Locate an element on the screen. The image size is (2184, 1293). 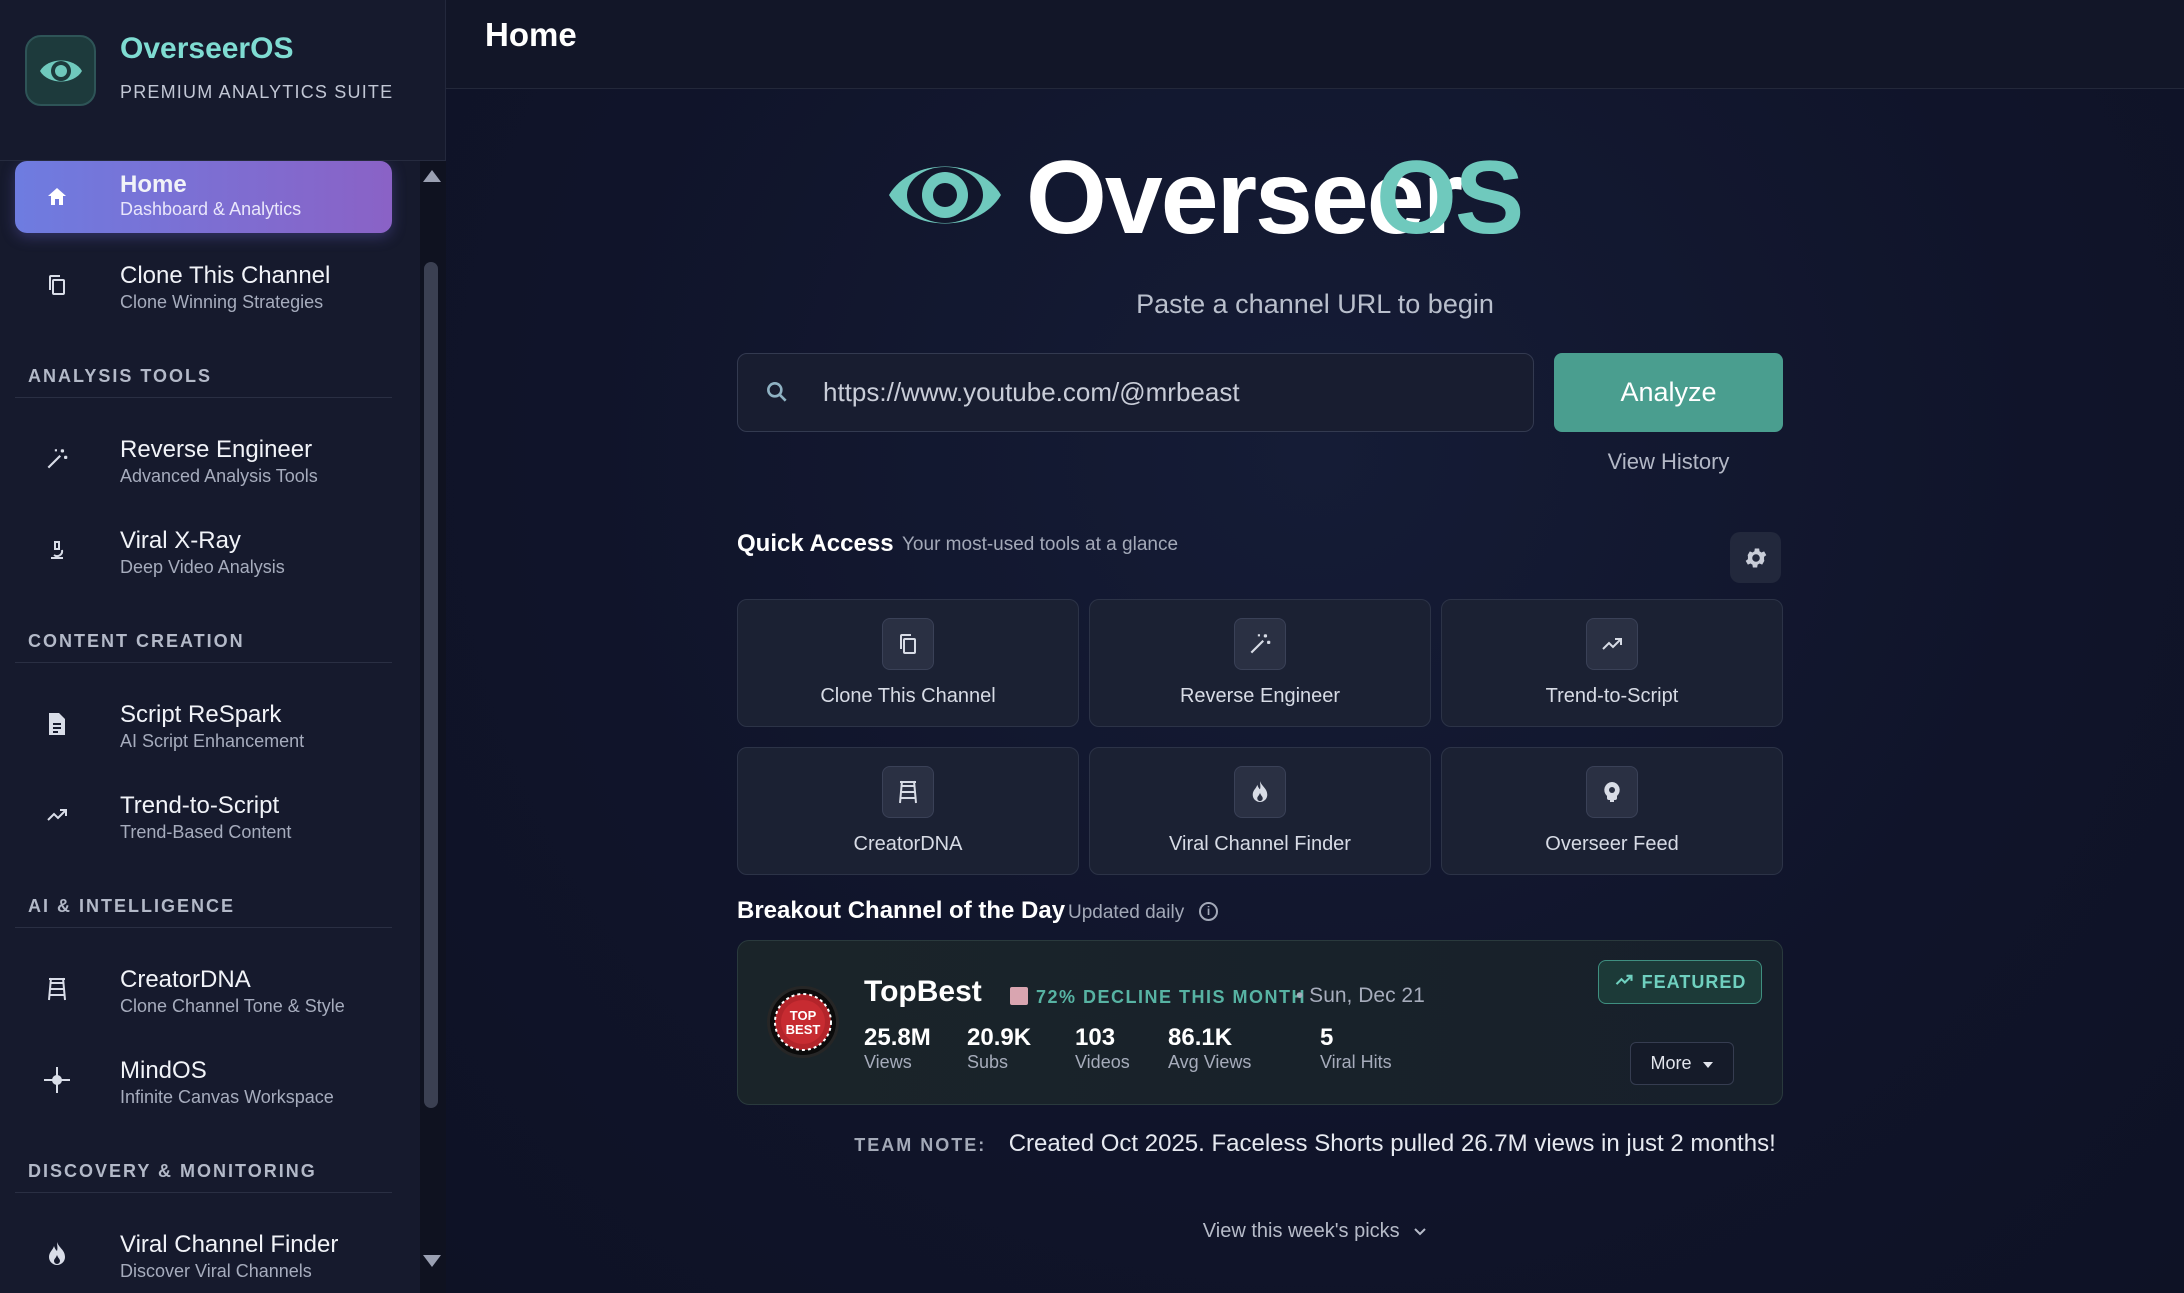
view-week-picks-link: View this week's picks is located at coordinates (1315, 1231).